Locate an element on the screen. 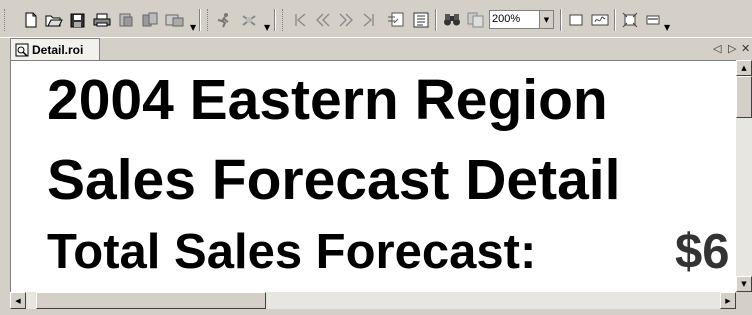 Image resolution: width=752 pixels, height=315 pixels. tab-scroll-left-icon: ◁ is located at coordinates (717, 48).